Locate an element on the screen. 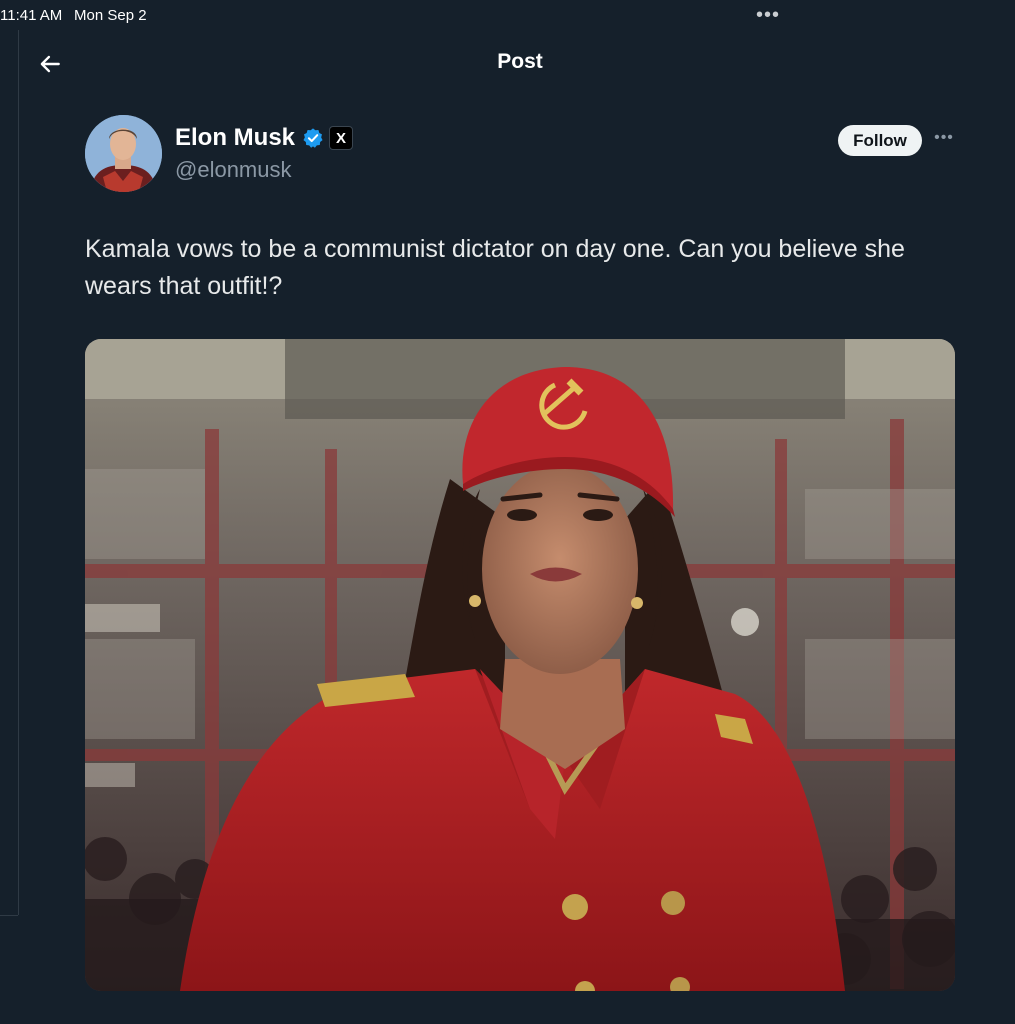  post-header: Post is located at coordinates (507, 63).